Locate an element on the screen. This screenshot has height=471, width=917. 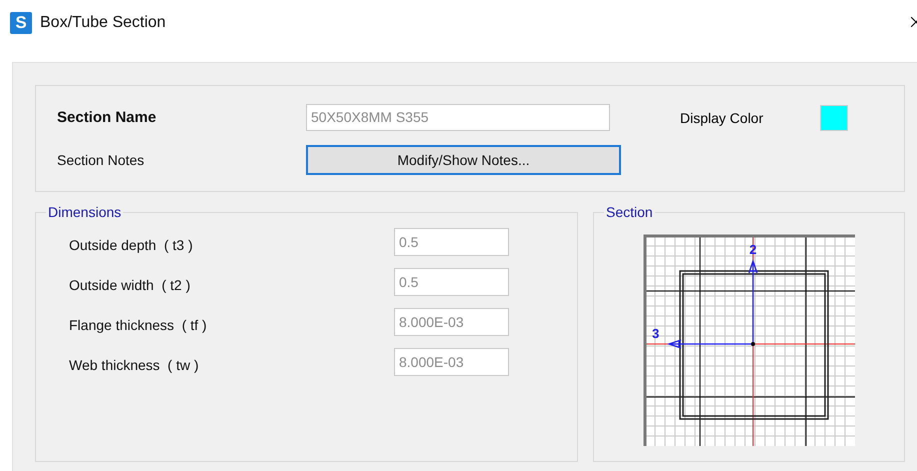
color-swatch is located at coordinates (834, 117).